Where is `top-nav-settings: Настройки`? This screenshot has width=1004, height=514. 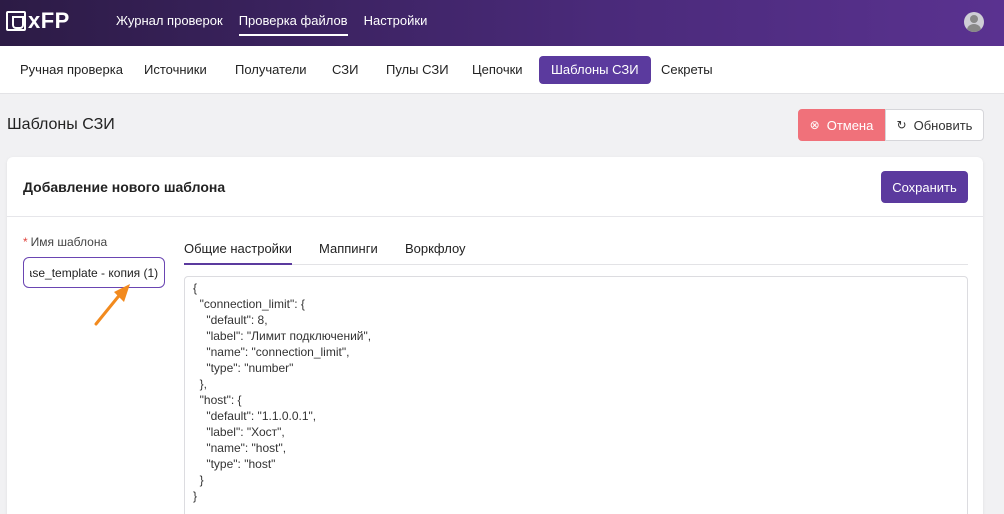
top-nav-settings: Настройки is located at coordinates (396, 23).